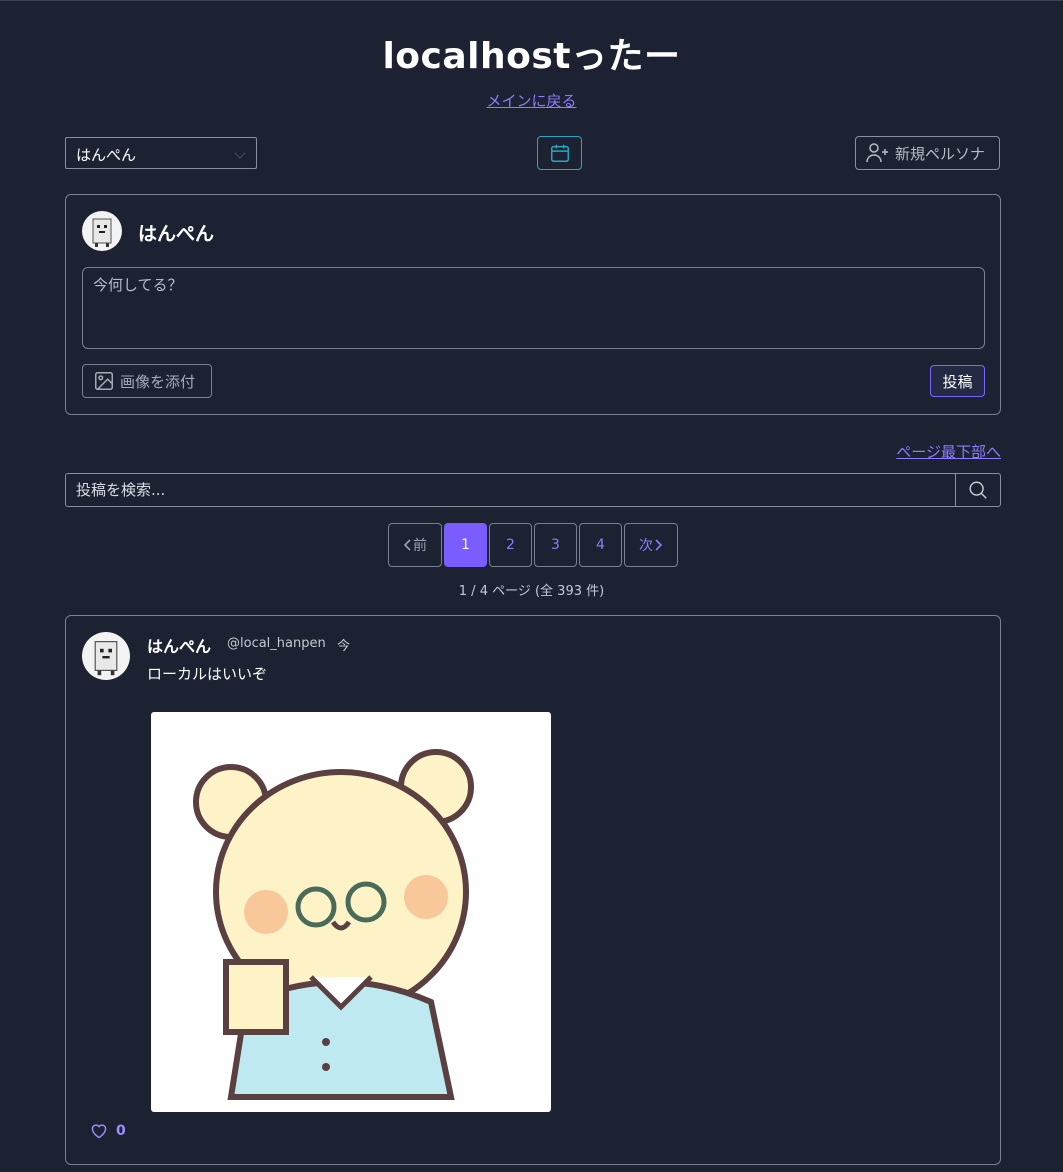 Image resolution: width=1063 pixels, height=1172 pixels. I want to click on attach-image-button: 画像を添付, so click(147, 381).